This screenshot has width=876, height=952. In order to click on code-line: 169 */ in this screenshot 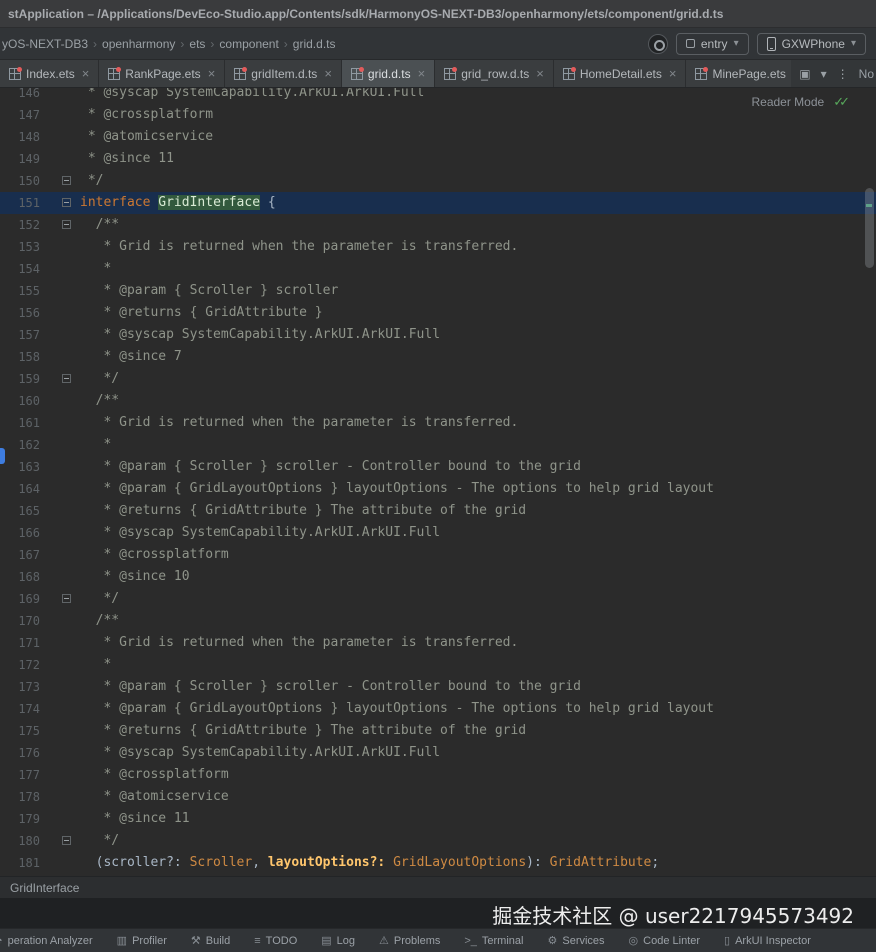, I will do `click(438, 599)`.